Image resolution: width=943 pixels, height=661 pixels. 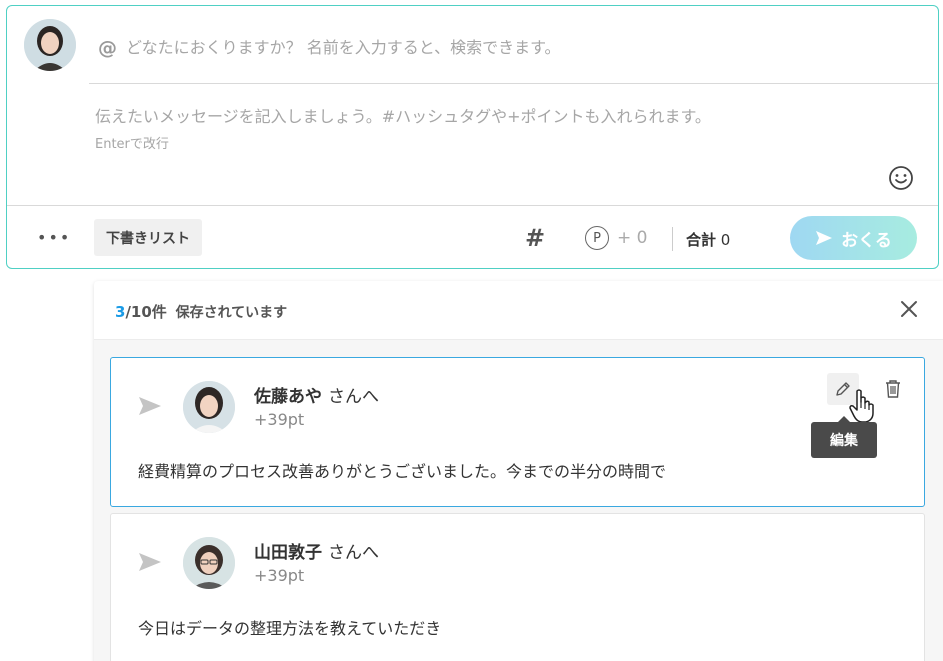 I want to click on draft-body: 経費精算のプロセス改善ありがとうございました。今までの半分の時間で, so click(x=402, y=471).